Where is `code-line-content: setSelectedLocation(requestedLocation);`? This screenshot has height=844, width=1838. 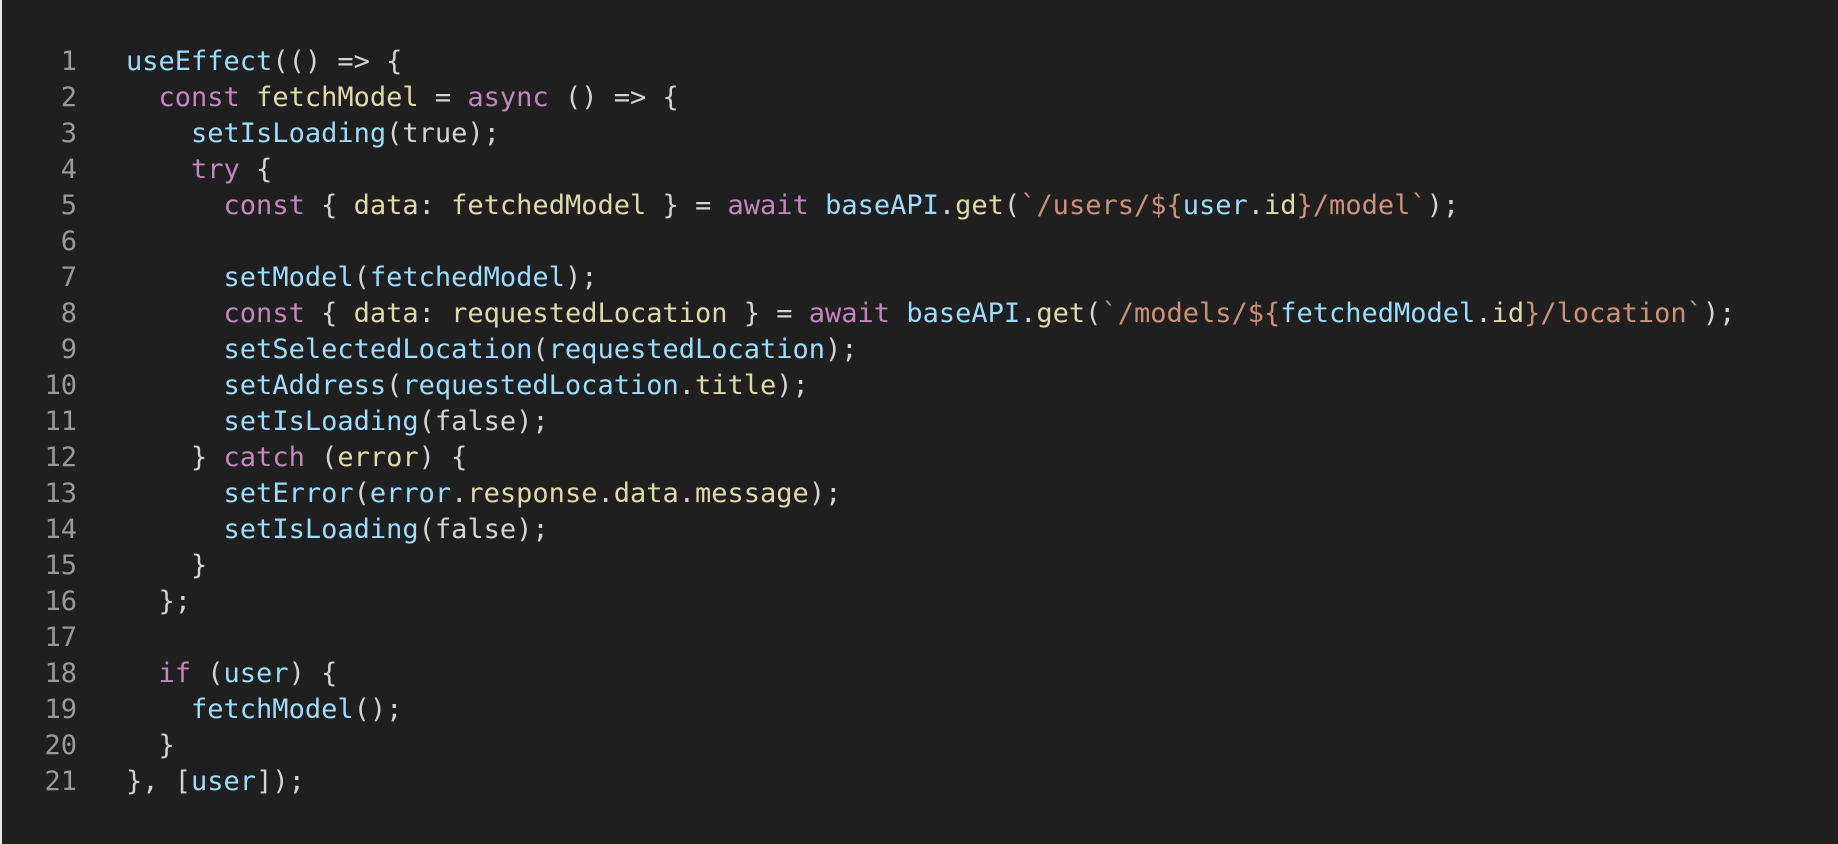
code-line-content: setSelectedLocation(requestedLocation); is located at coordinates (492, 350).